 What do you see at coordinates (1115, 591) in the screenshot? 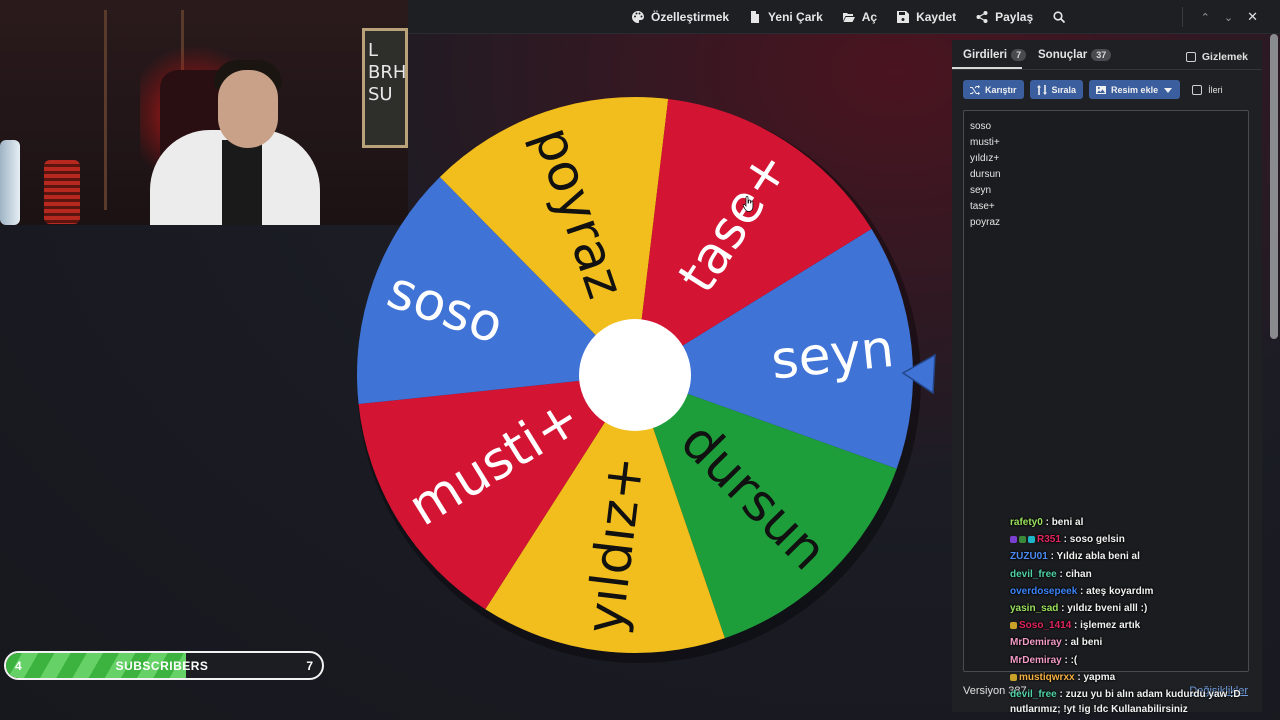
I see `chat-text: : ateş koyardım` at bounding box center [1115, 591].